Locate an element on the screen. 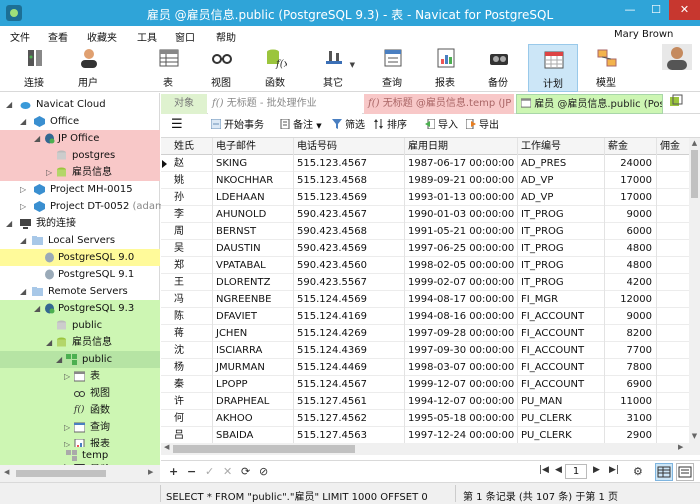 This screenshot has width=700, height=504. table-cell: 蒋 is located at coordinates (192, 333).